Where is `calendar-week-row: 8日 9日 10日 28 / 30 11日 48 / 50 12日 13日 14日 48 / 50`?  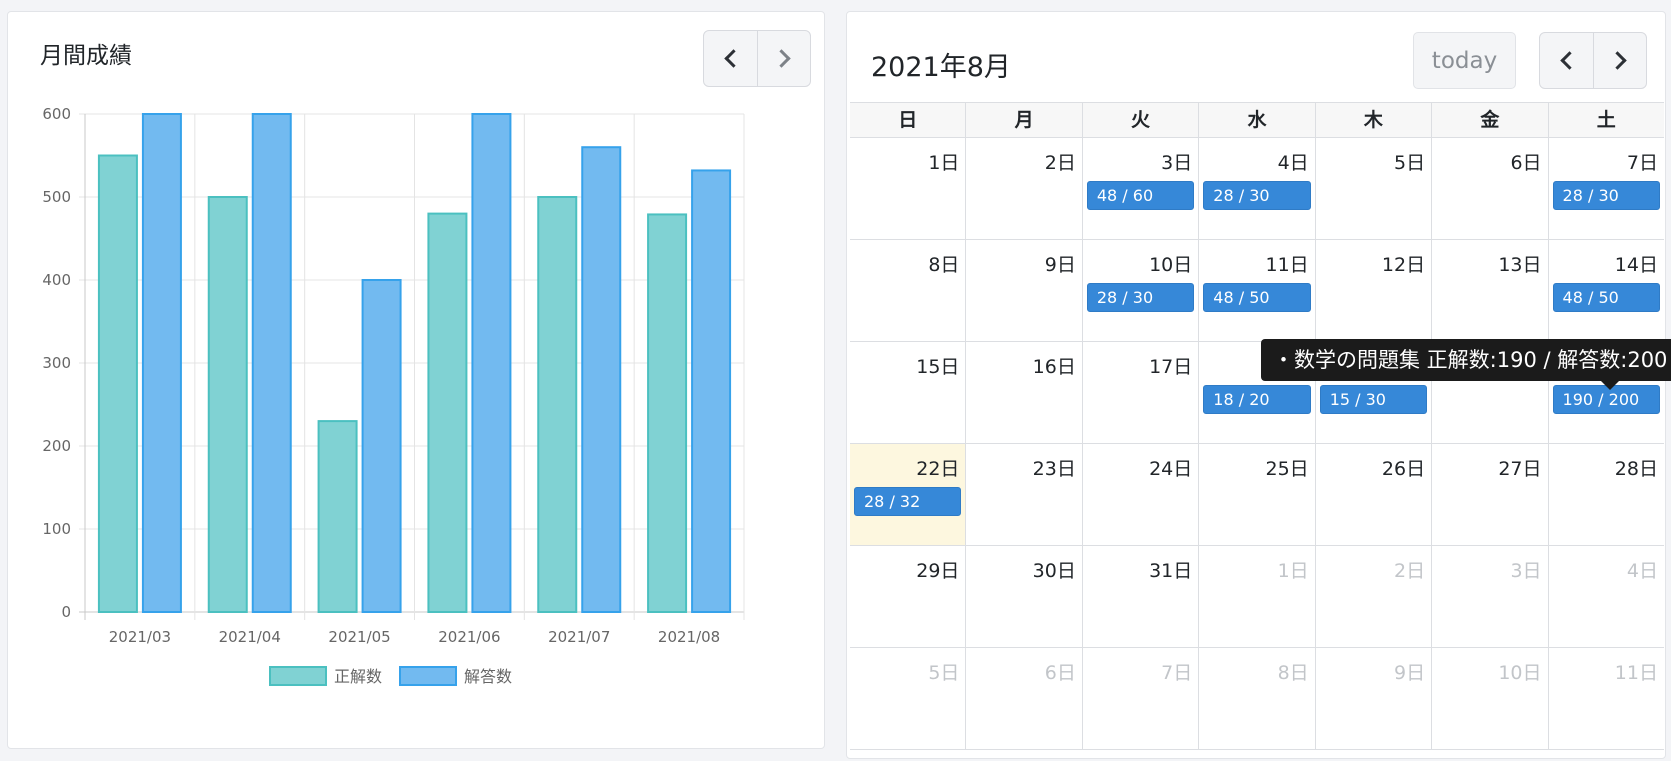 calendar-week-row: 8日 9日 10日 28 / 30 11日 48 / 50 12日 13日 14日 48 / 50 is located at coordinates (1257, 291).